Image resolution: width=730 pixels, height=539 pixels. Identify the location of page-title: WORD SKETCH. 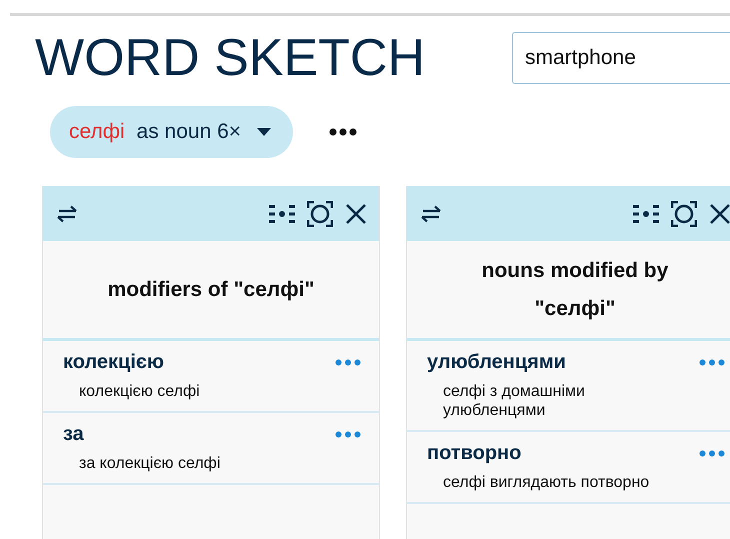
(230, 58).